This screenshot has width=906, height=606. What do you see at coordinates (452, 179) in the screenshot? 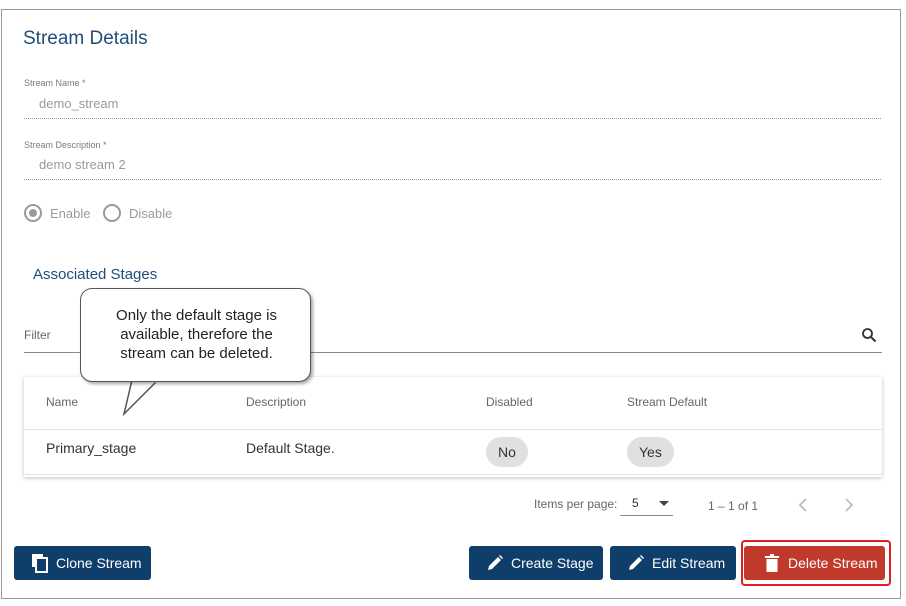
I see `stream-description-underline` at bounding box center [452, 179].